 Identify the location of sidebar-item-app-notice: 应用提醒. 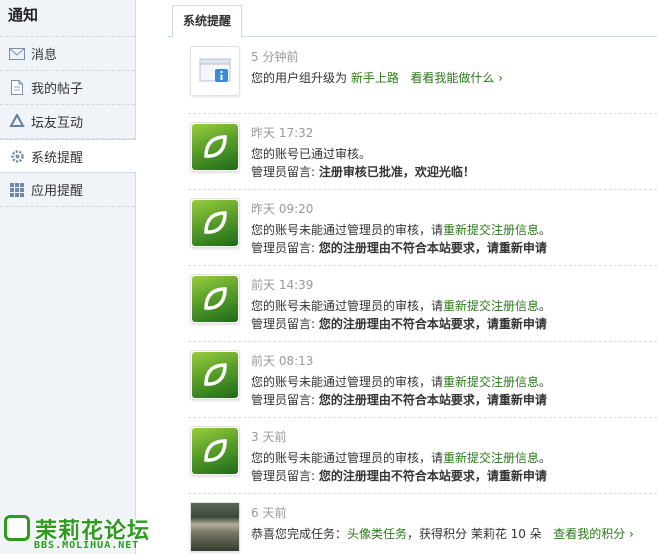
(67, 190).